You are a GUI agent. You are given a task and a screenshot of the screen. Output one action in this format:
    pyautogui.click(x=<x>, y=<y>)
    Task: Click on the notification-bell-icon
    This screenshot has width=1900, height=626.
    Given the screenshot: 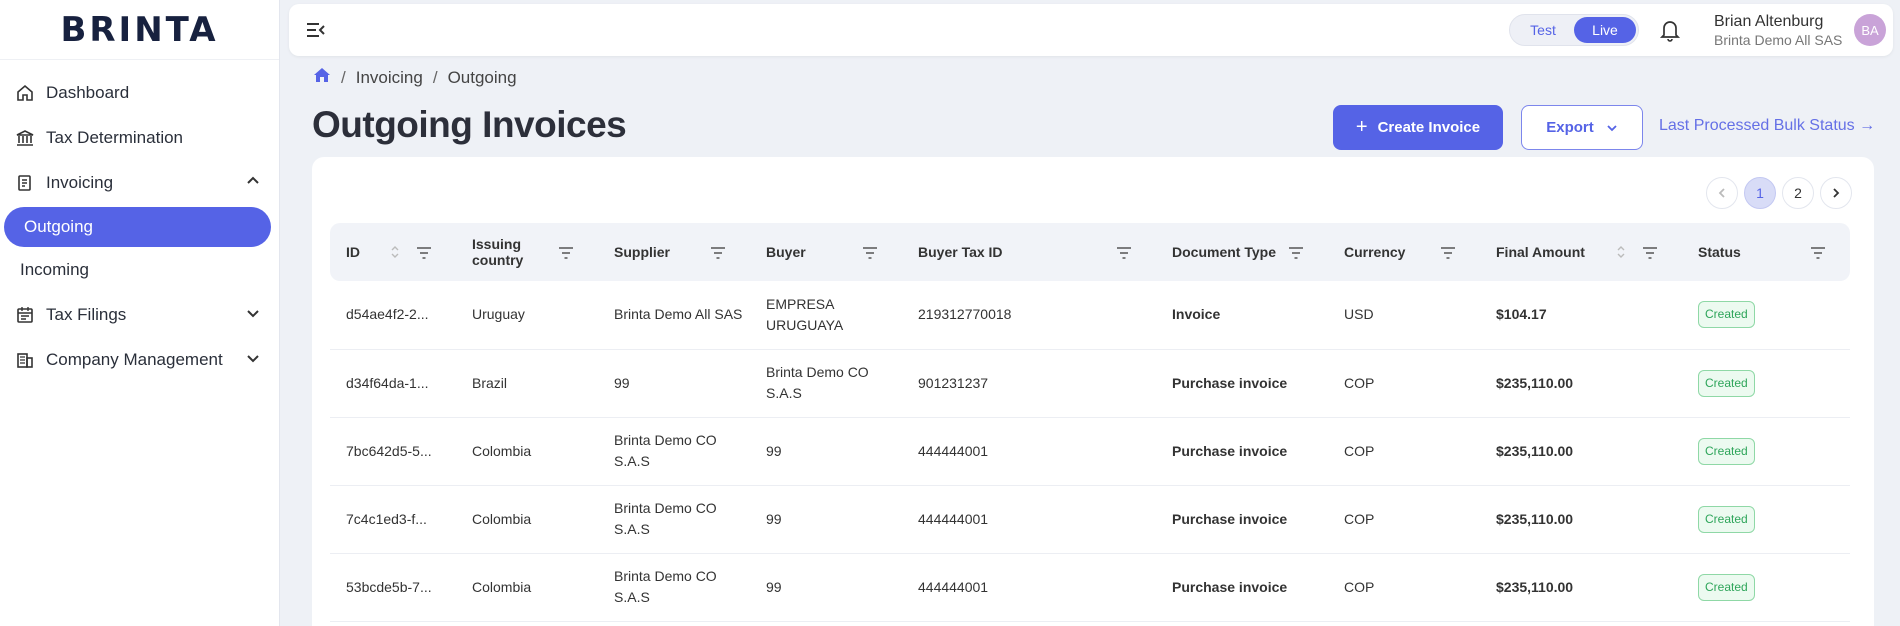 What is the action you would take?
    pyautogui.click(x=1670, y=30)
    